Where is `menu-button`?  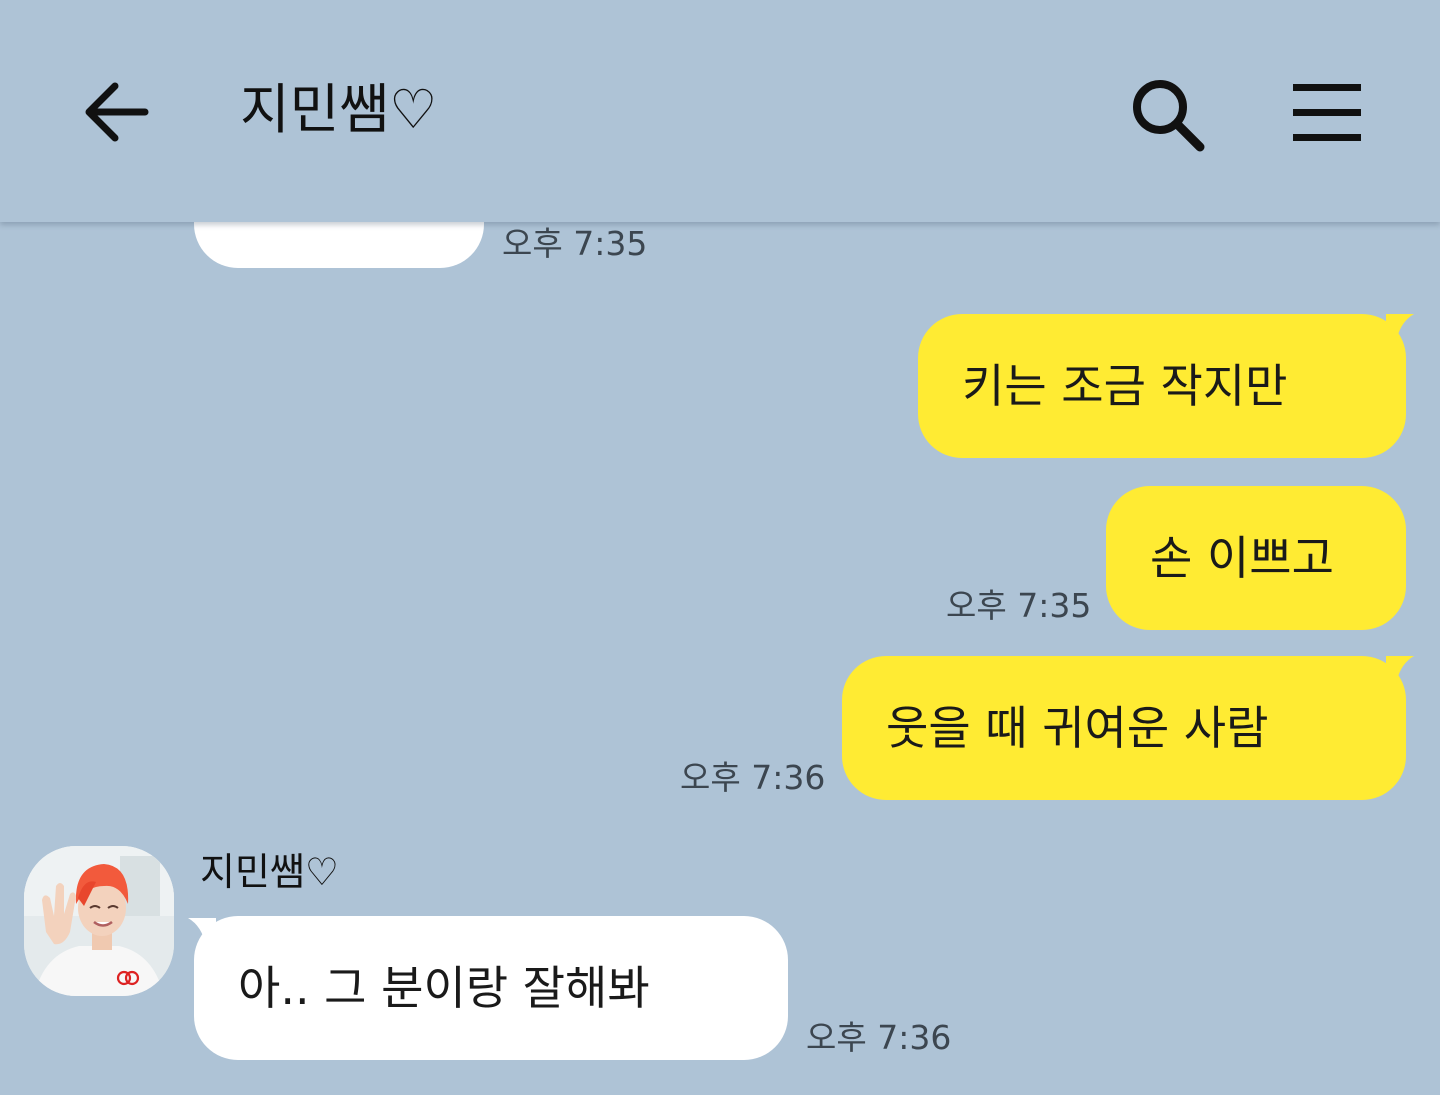 menu-button is located at coordinates (1327, 112).